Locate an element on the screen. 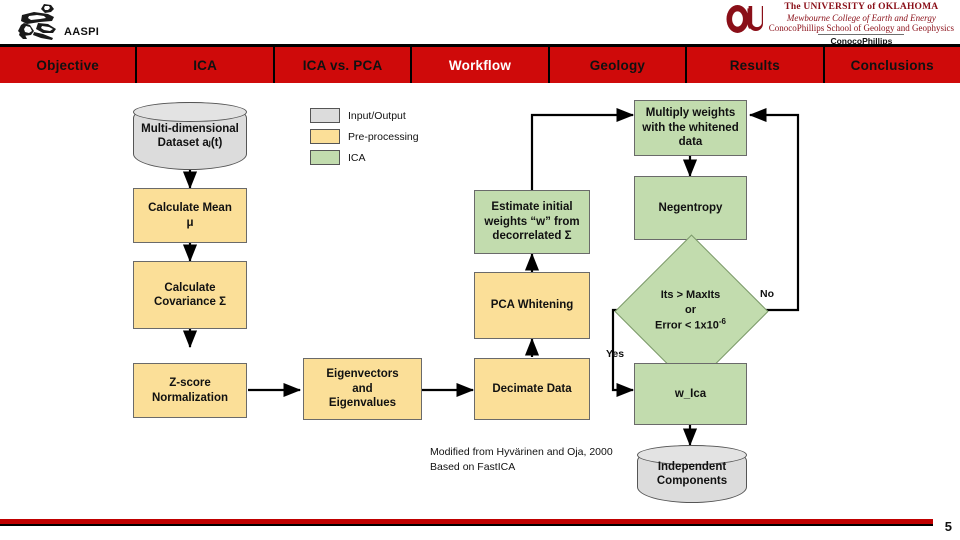  node-negentropy: Negentropy is located at coordinates (690, 208).